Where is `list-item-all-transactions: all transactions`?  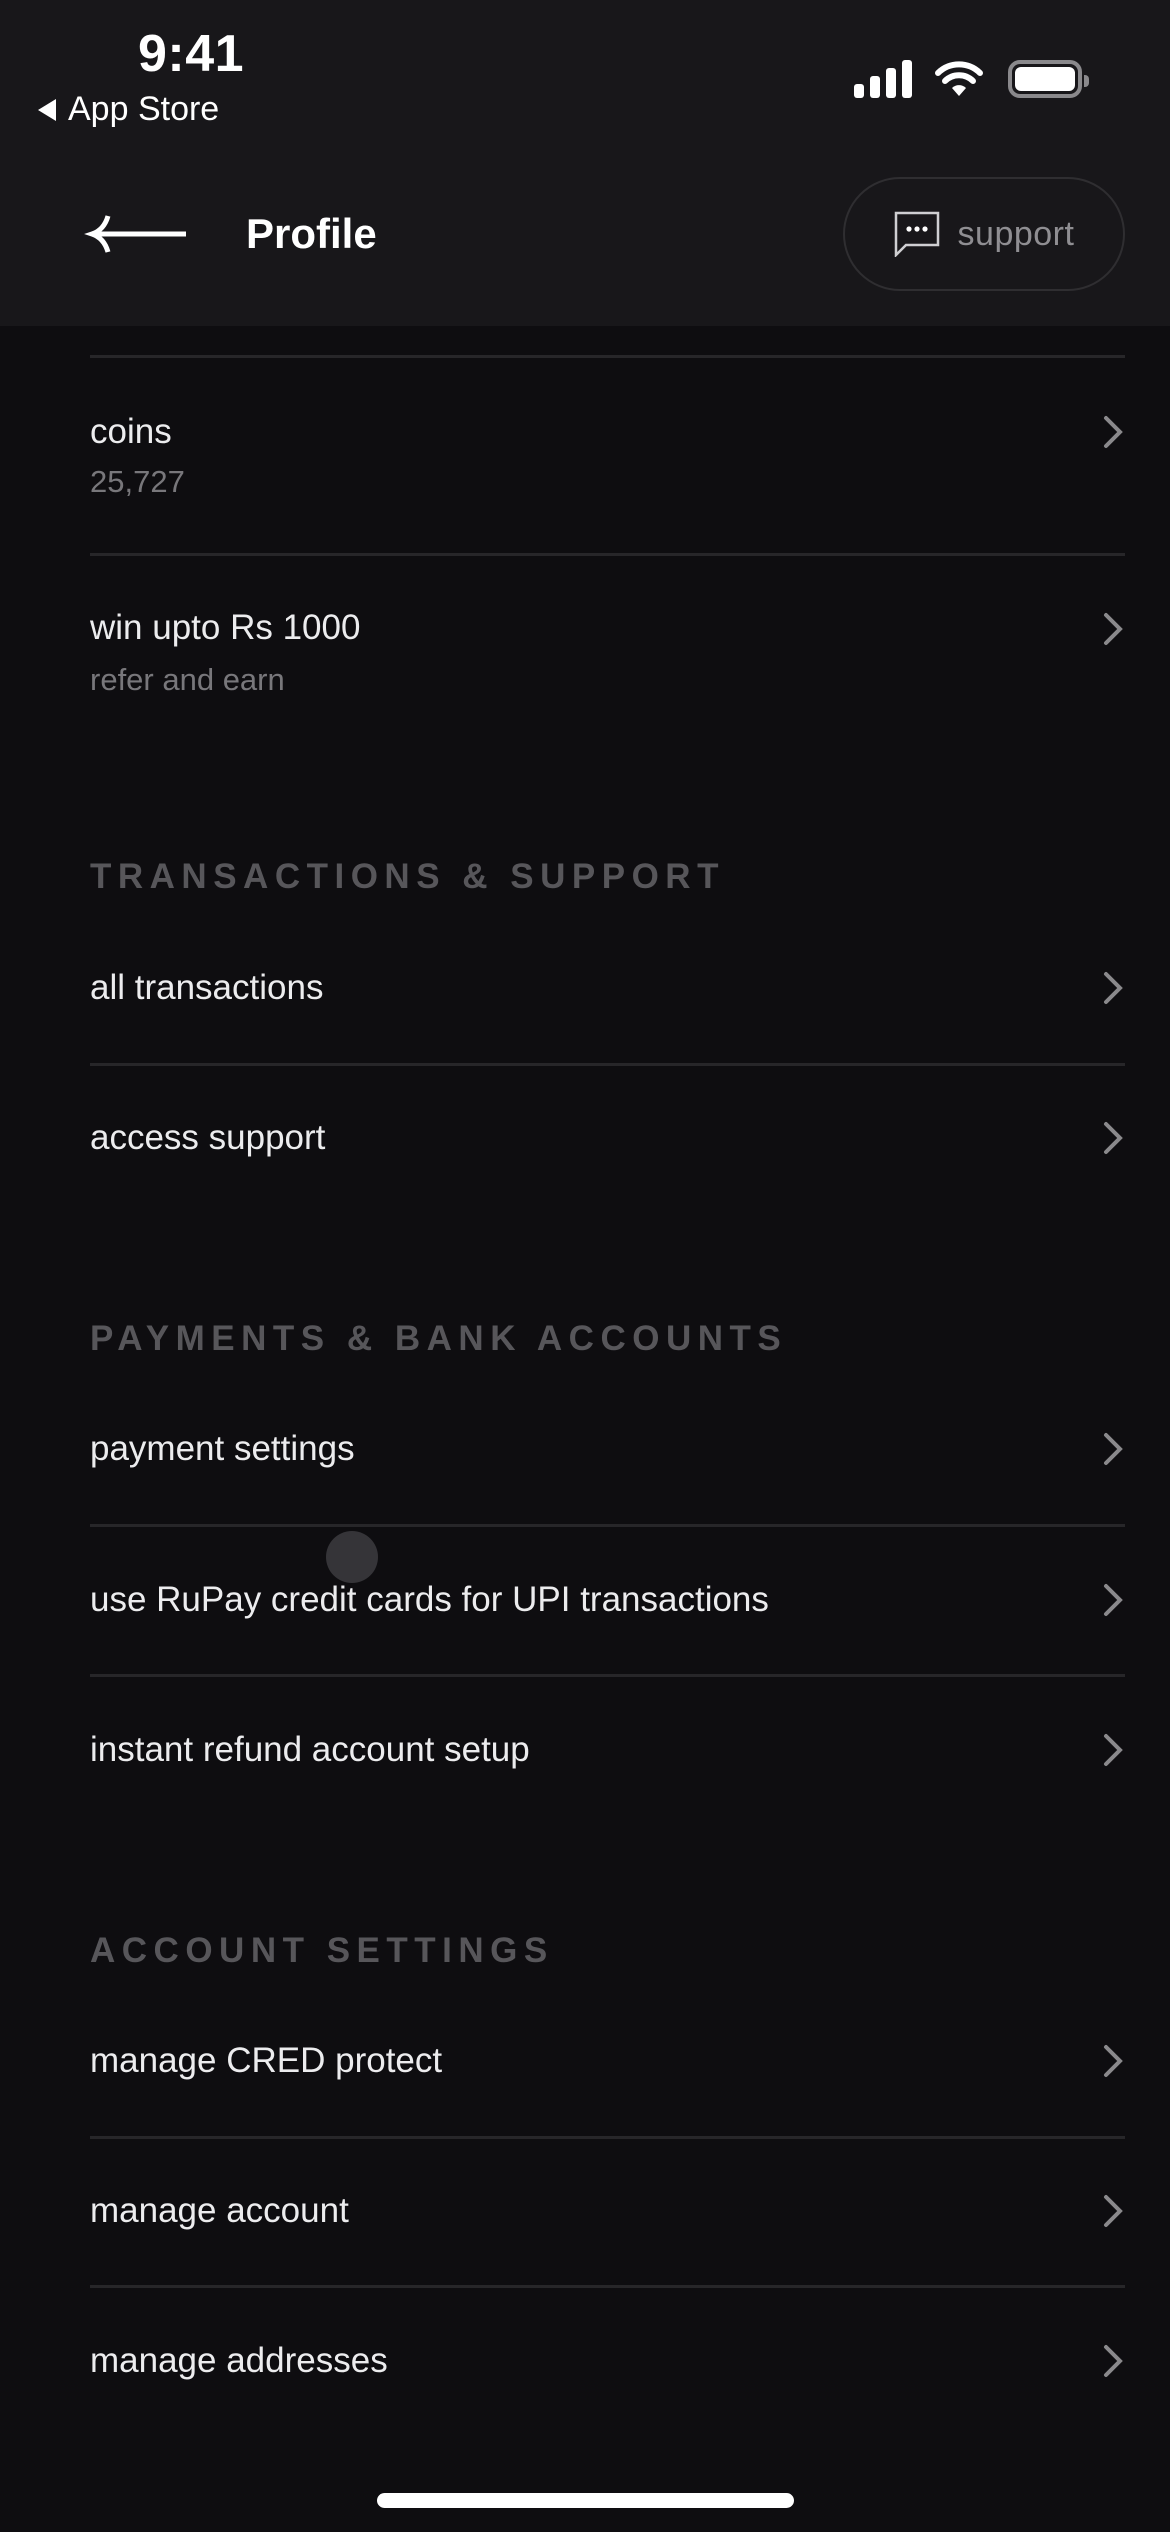 list-item-all-transactions: all transactions is located at coordinates (607, 1006).